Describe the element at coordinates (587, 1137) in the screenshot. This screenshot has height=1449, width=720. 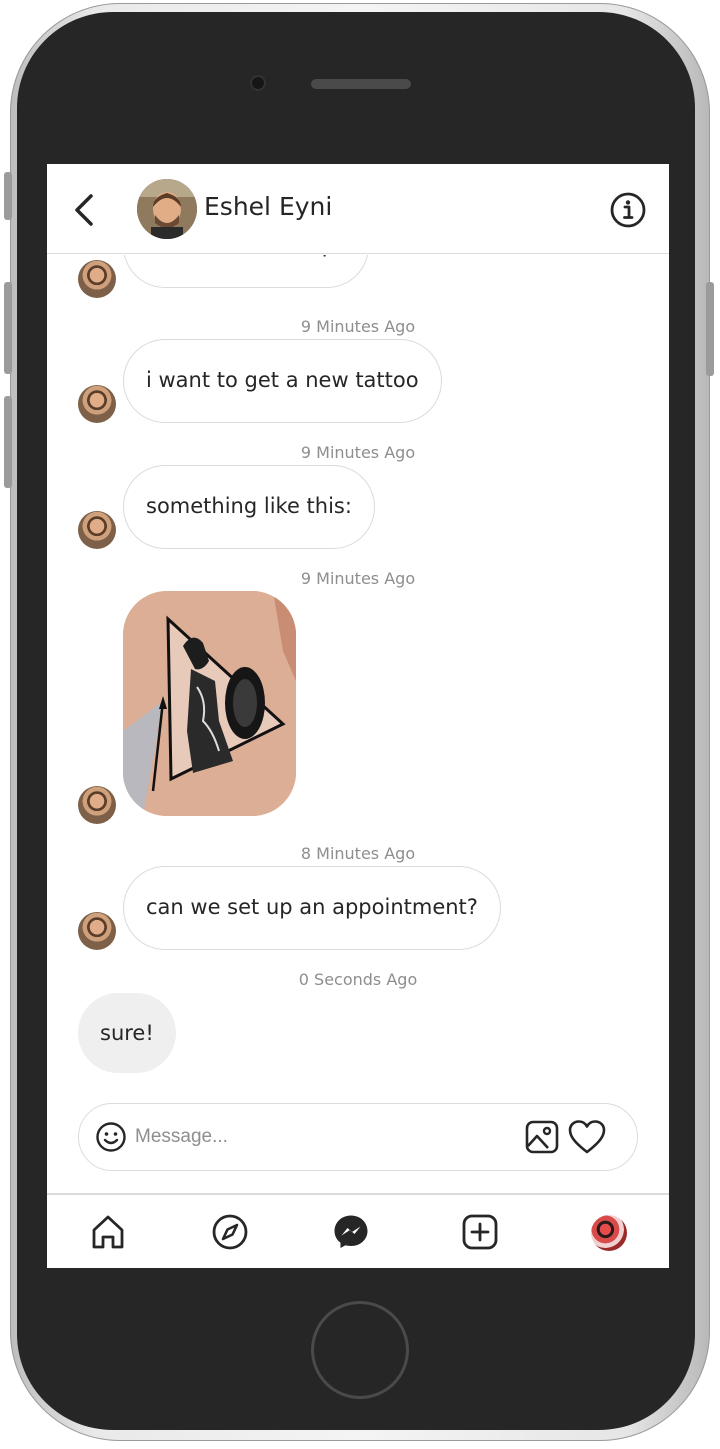
I see `heart-icon` at that location.